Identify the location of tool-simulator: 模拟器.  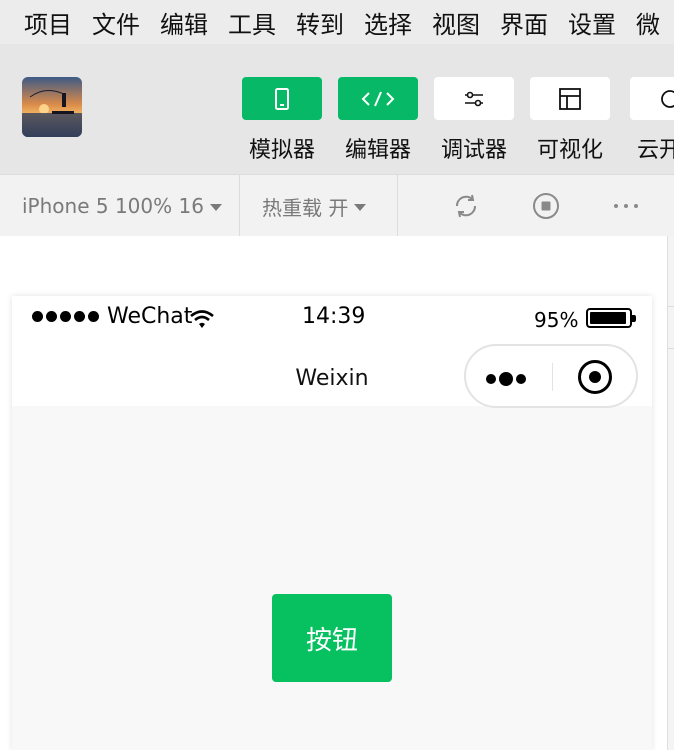
(282, 120).